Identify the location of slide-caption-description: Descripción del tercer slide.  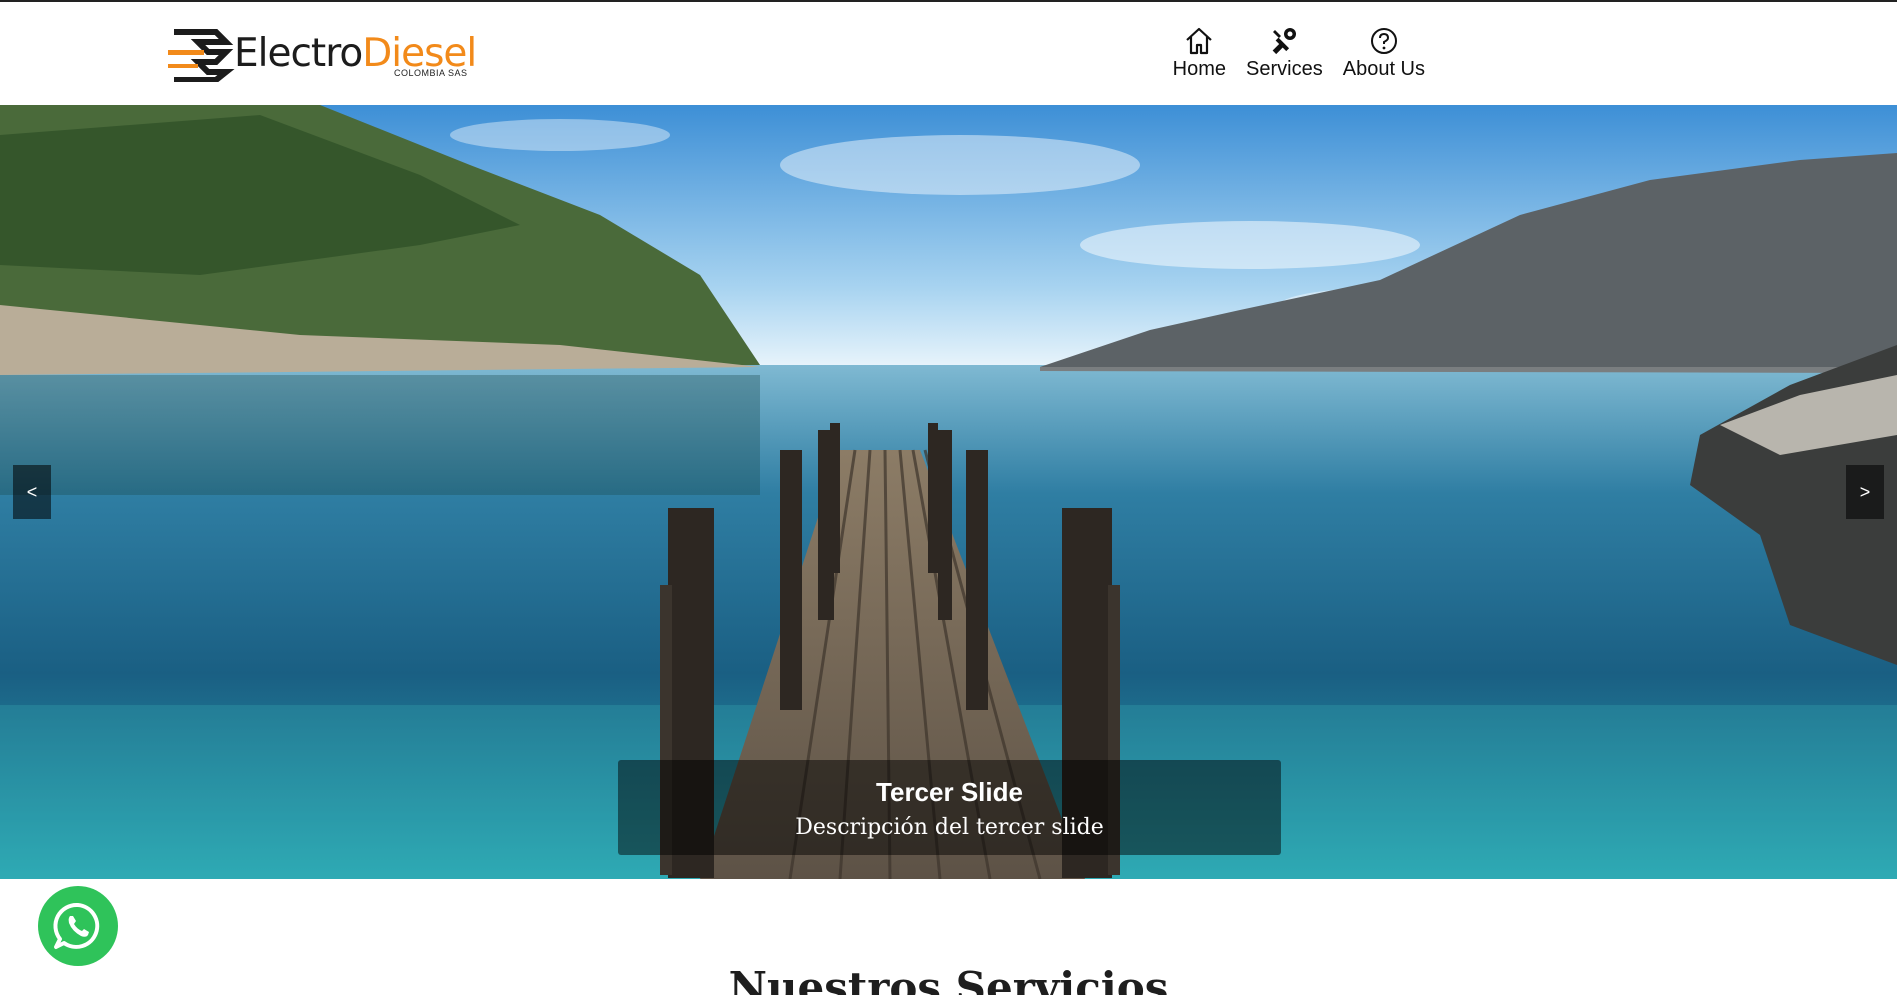
(949, 827).